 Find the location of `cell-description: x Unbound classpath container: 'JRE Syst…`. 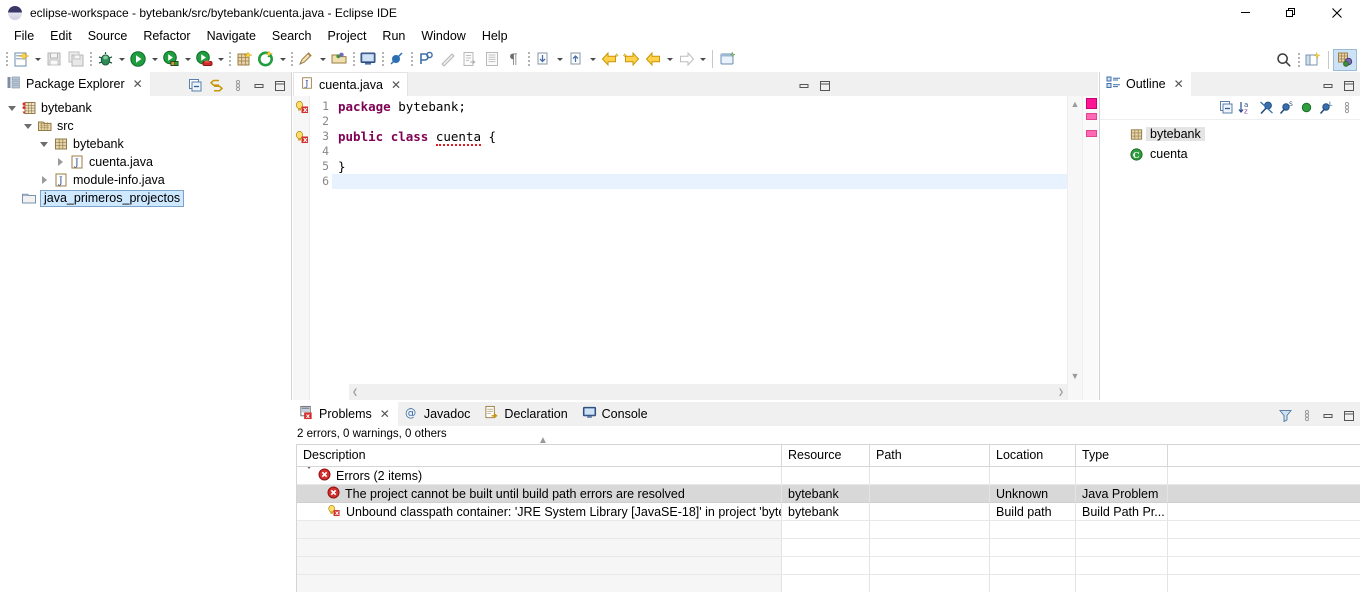

cell-description: x Unbound classpath container: 'JRE Syst… is located at coordinates (539, 512).